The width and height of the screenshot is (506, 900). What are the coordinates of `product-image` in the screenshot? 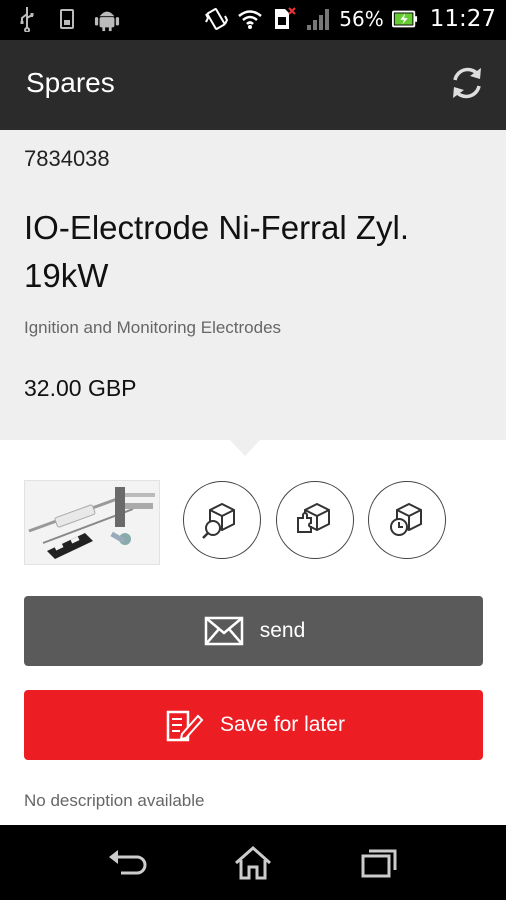 It's located at (92, 522).